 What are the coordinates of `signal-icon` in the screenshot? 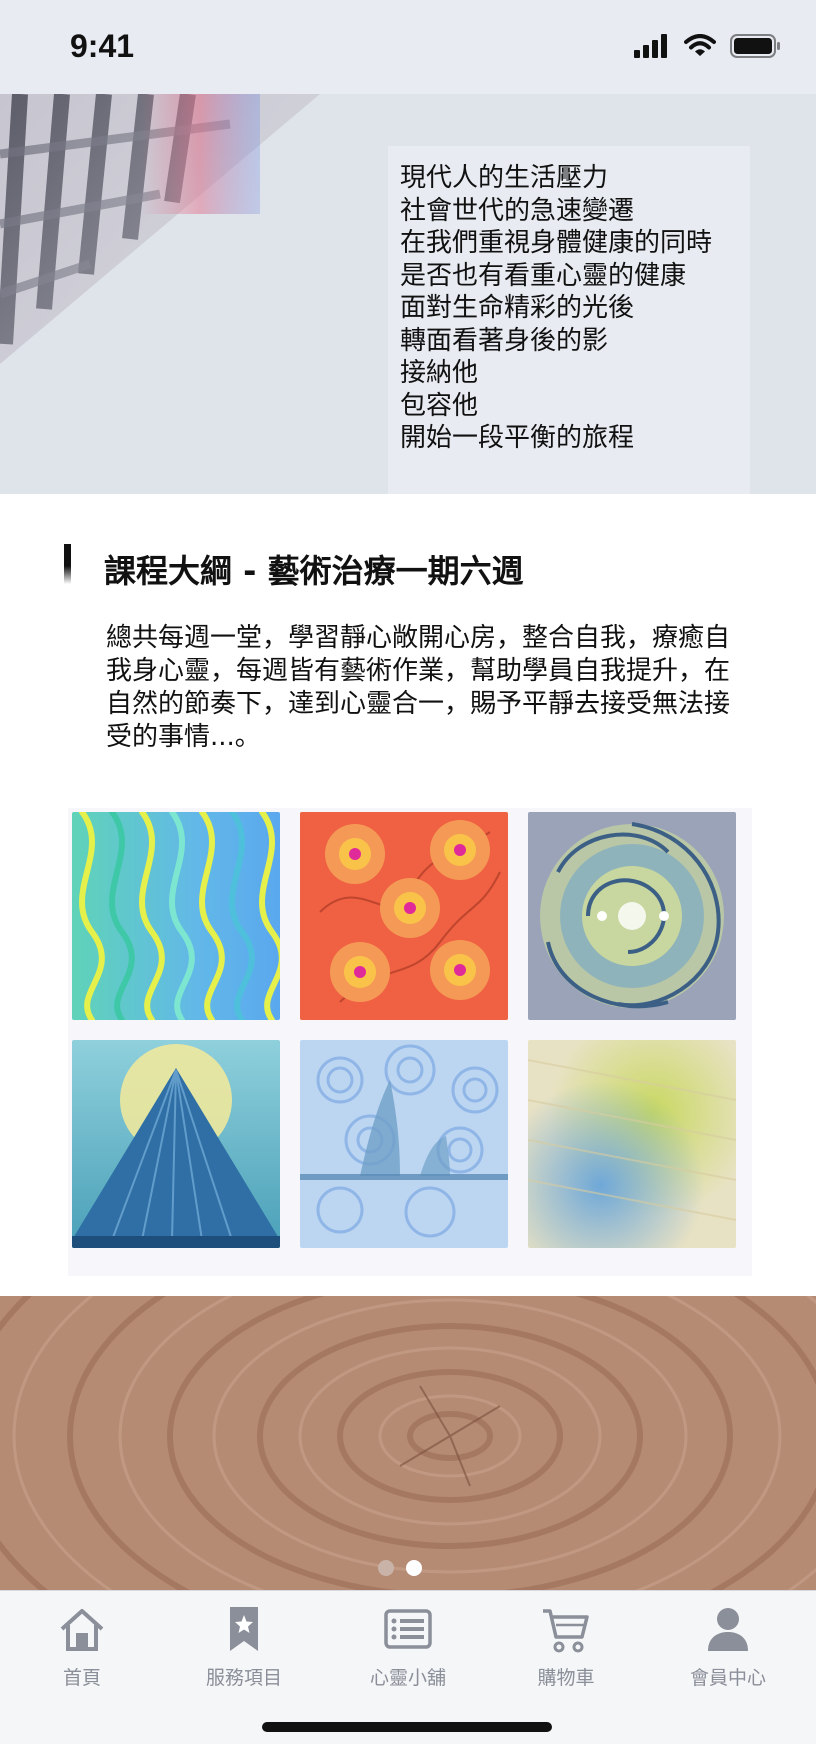 It's located at (650, 46).